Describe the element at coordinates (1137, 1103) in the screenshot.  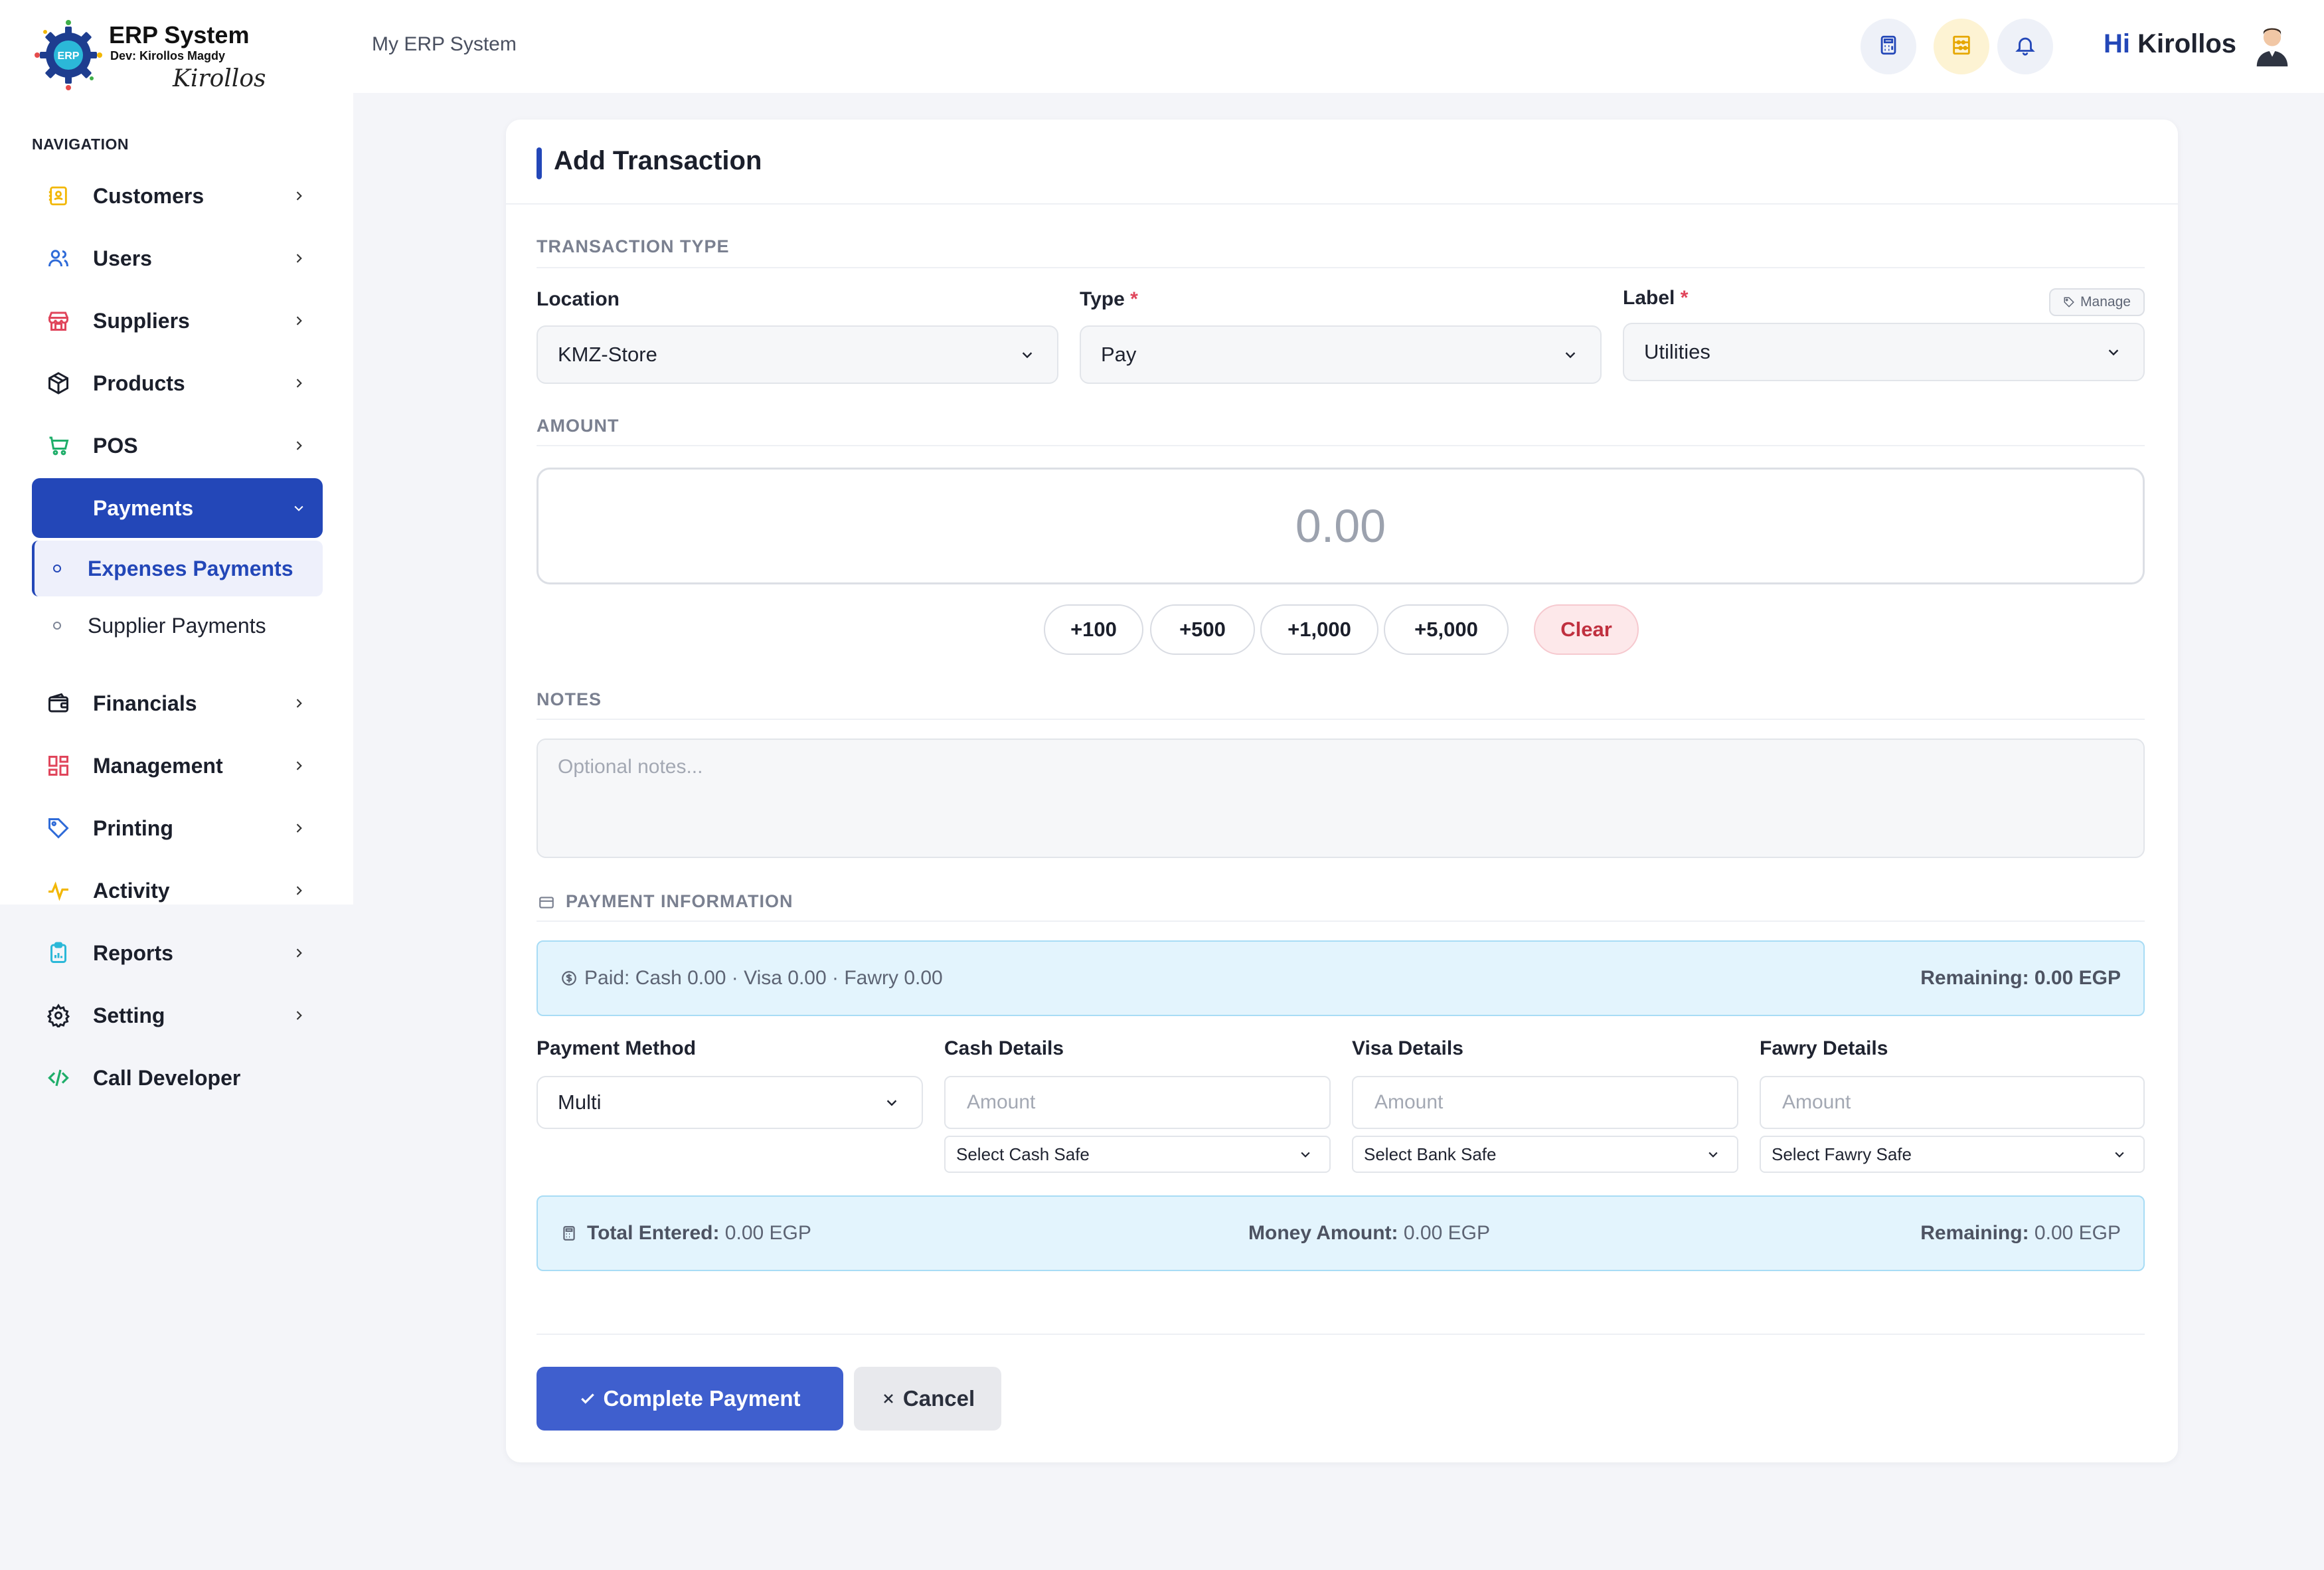
I see `cash-amount-input: Amount` at that location.